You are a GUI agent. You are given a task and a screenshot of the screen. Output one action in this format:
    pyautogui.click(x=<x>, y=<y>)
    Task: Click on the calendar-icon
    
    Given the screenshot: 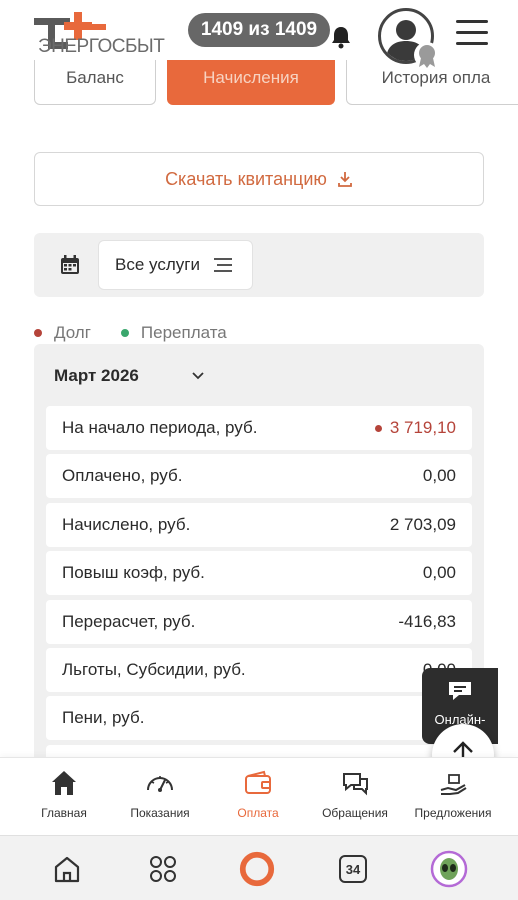 What is the action you would take?
    pyautogui.click(x=70, y=265)
    